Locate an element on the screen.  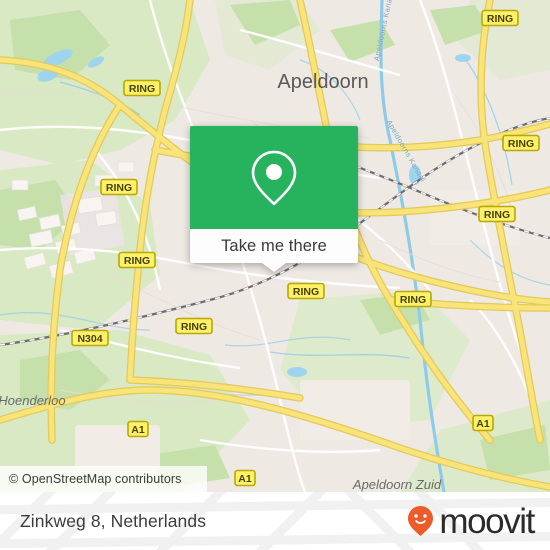
address-text: Zinkweg 8, Netherlands is located at coordinates (113, 520).